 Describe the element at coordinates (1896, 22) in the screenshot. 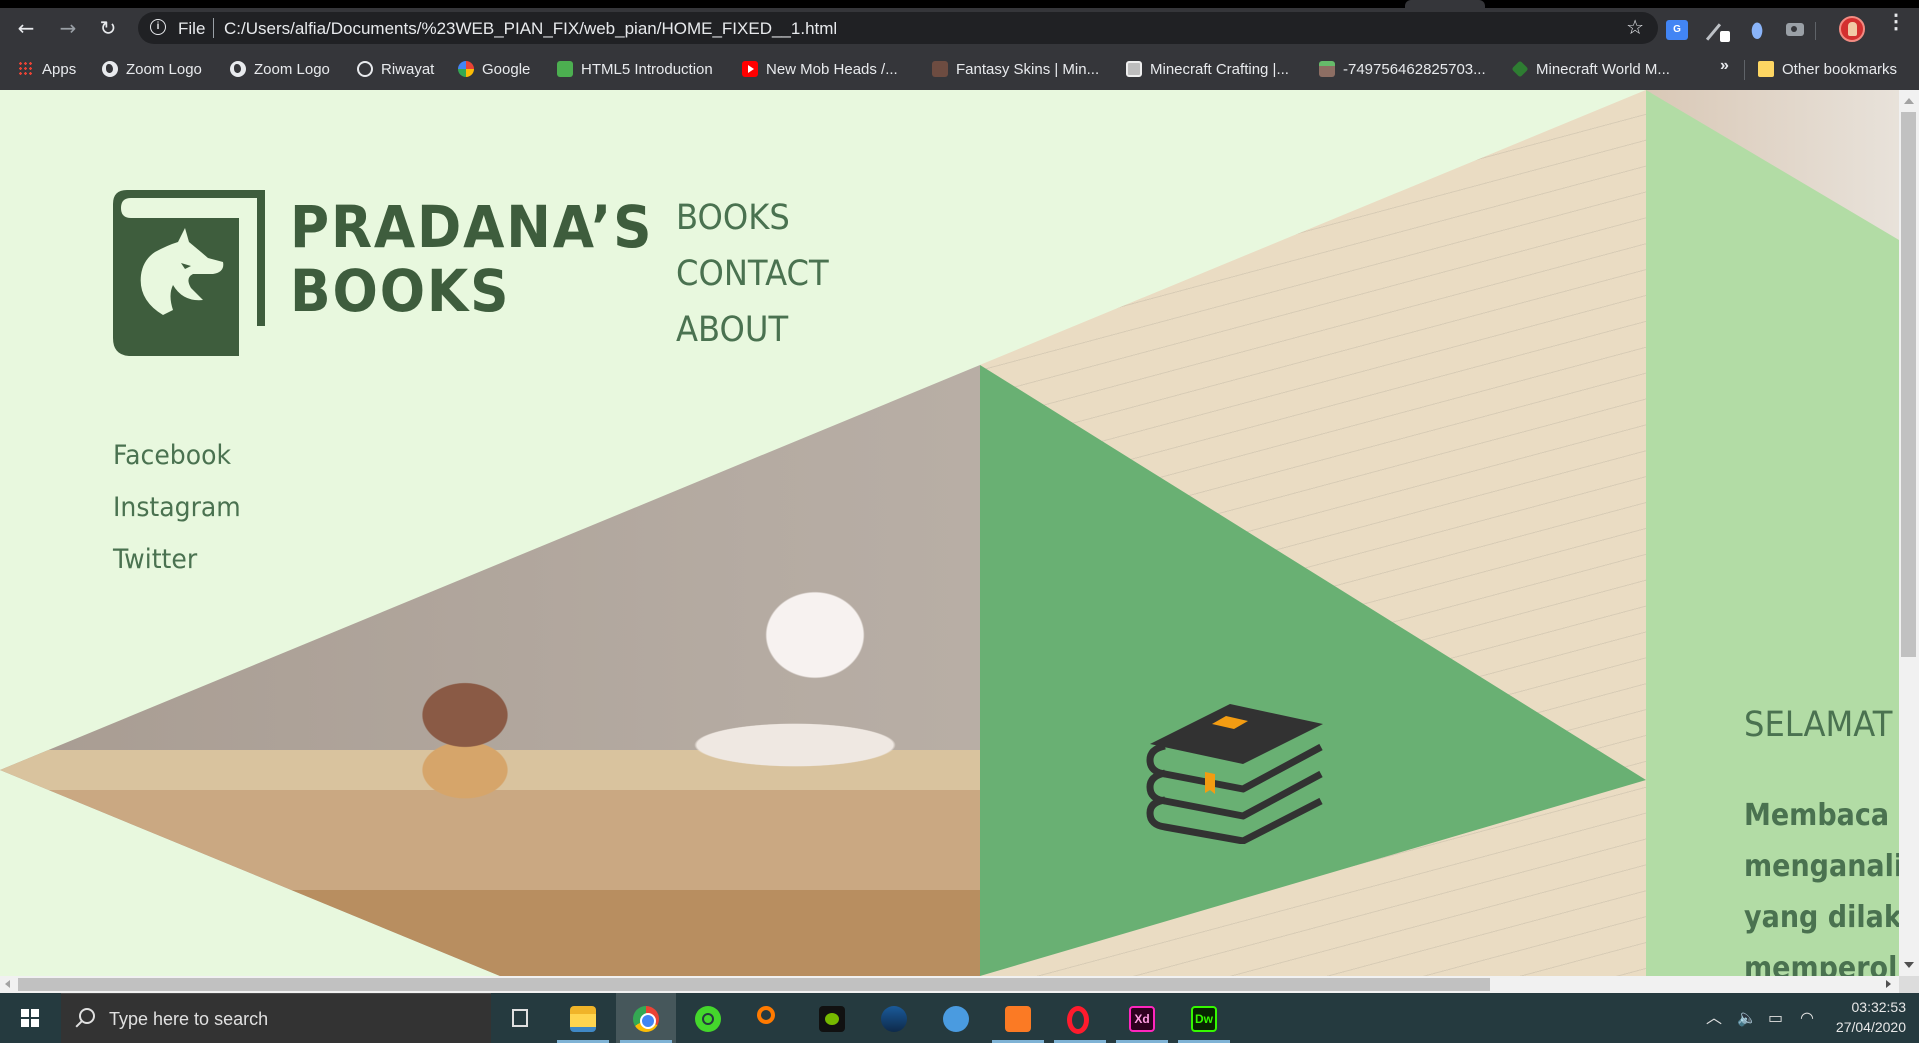

I see `kebab-menu-icon: ⋮` at that location.